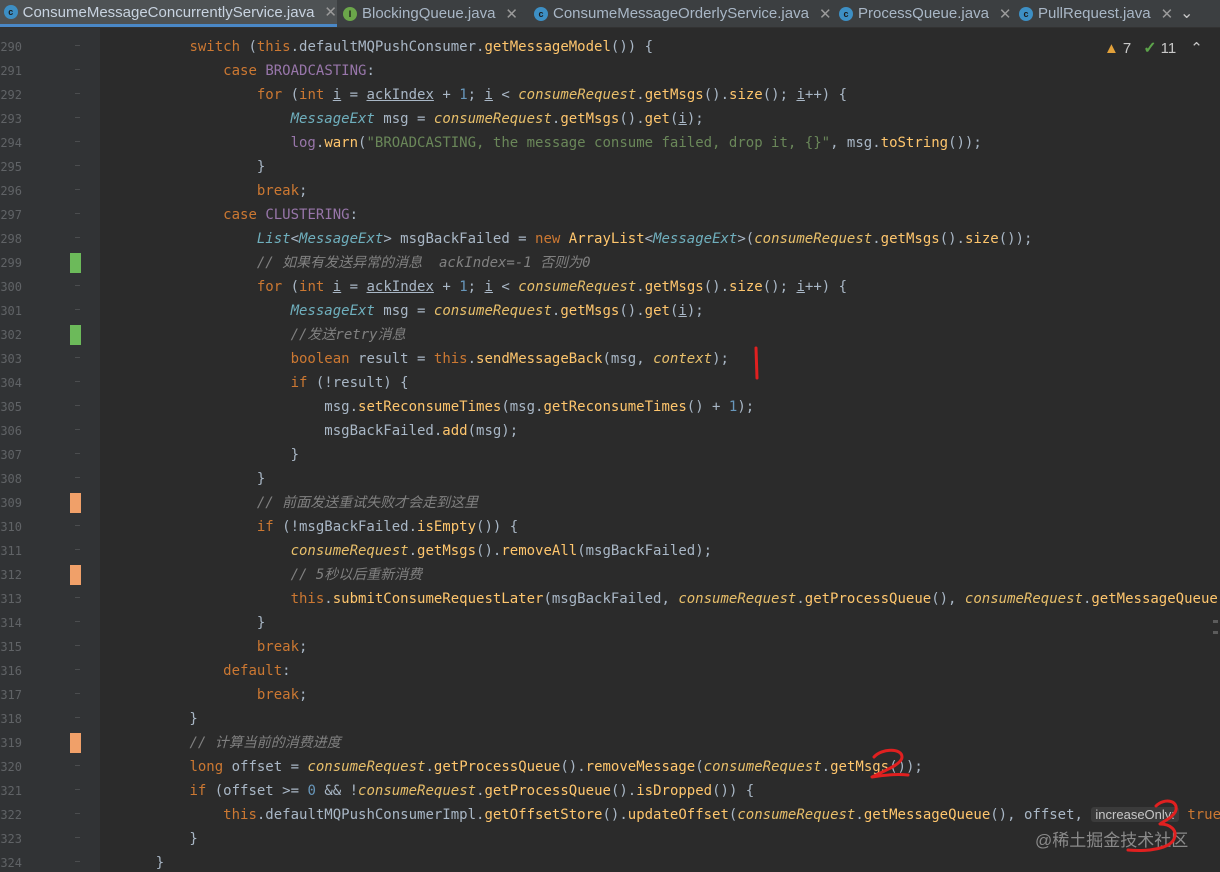 This screenshot has width=1220, height=872. I want to click on line-number: 307, so click(11, 455).